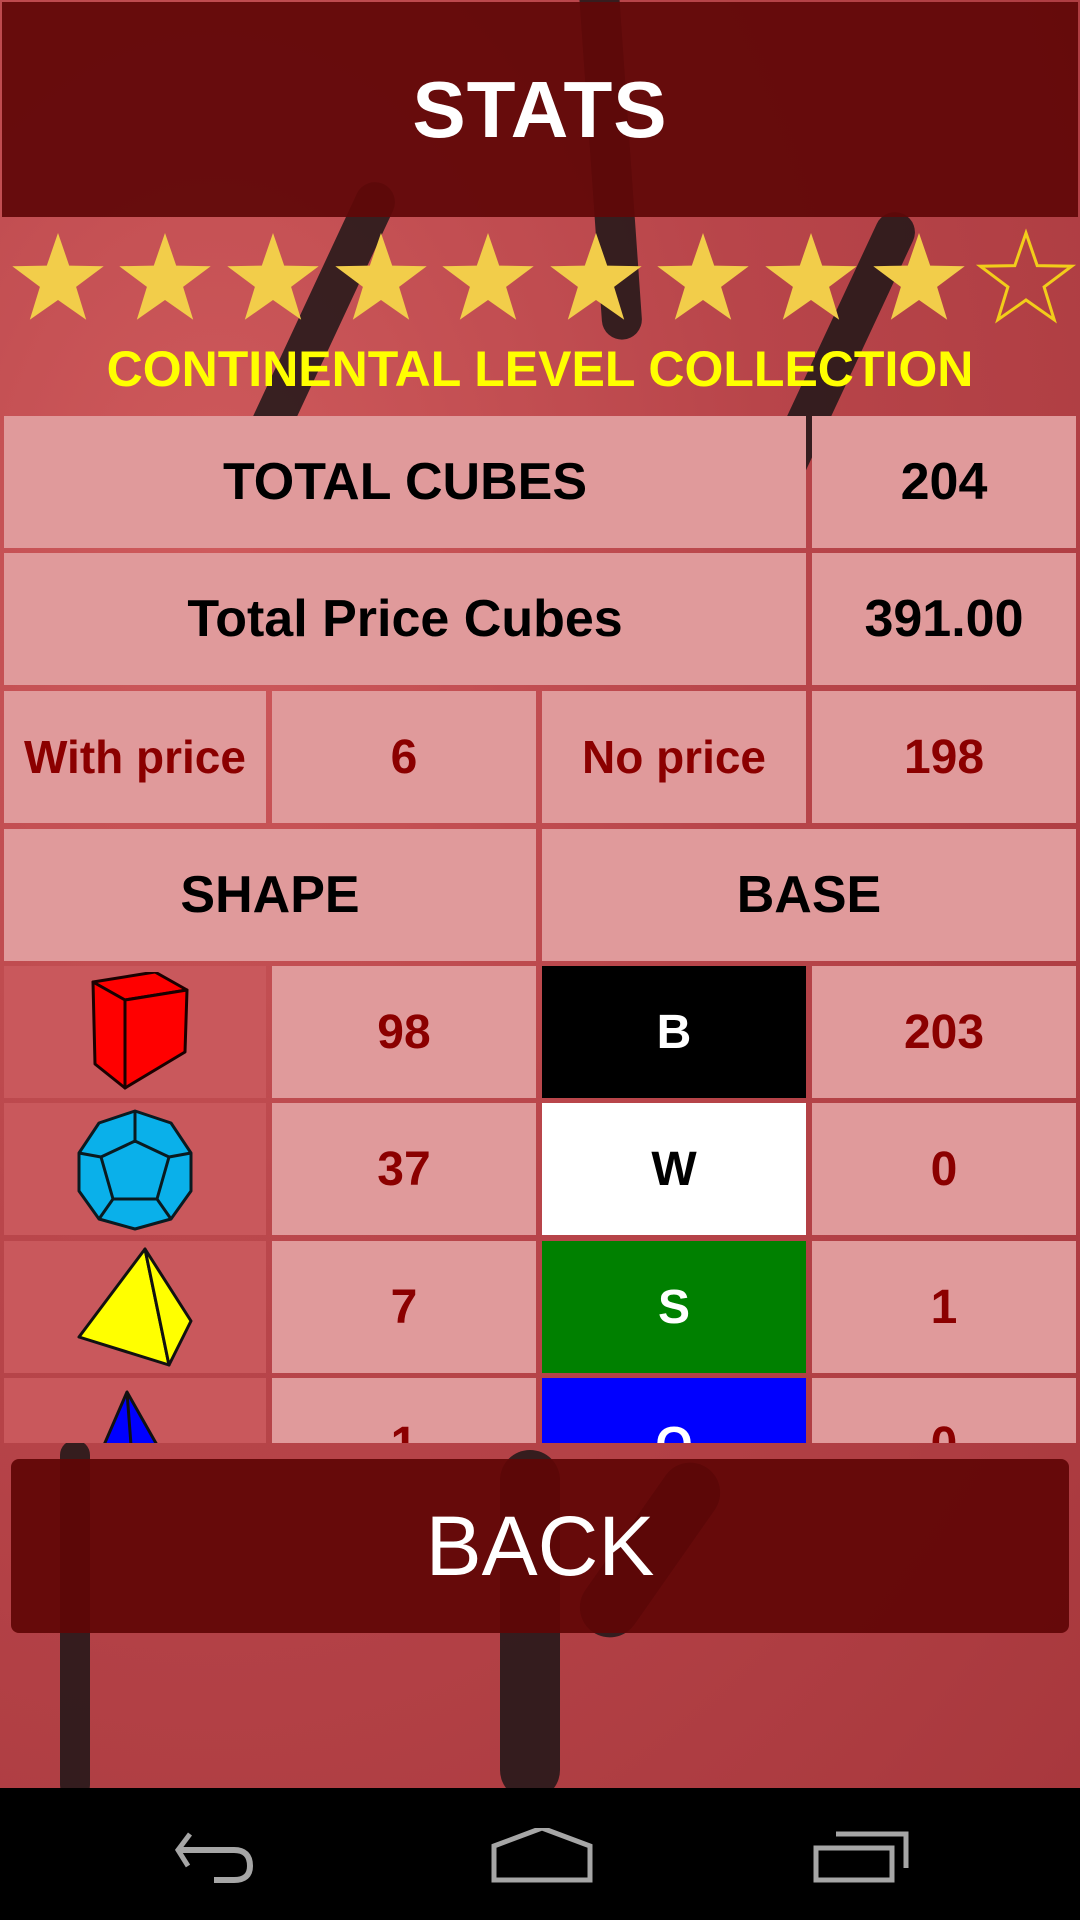 The image size is (1080, 1920). Describe the element at coordinates (404, 757) in the screenshot. I see `with-price-value: 6` at that location.